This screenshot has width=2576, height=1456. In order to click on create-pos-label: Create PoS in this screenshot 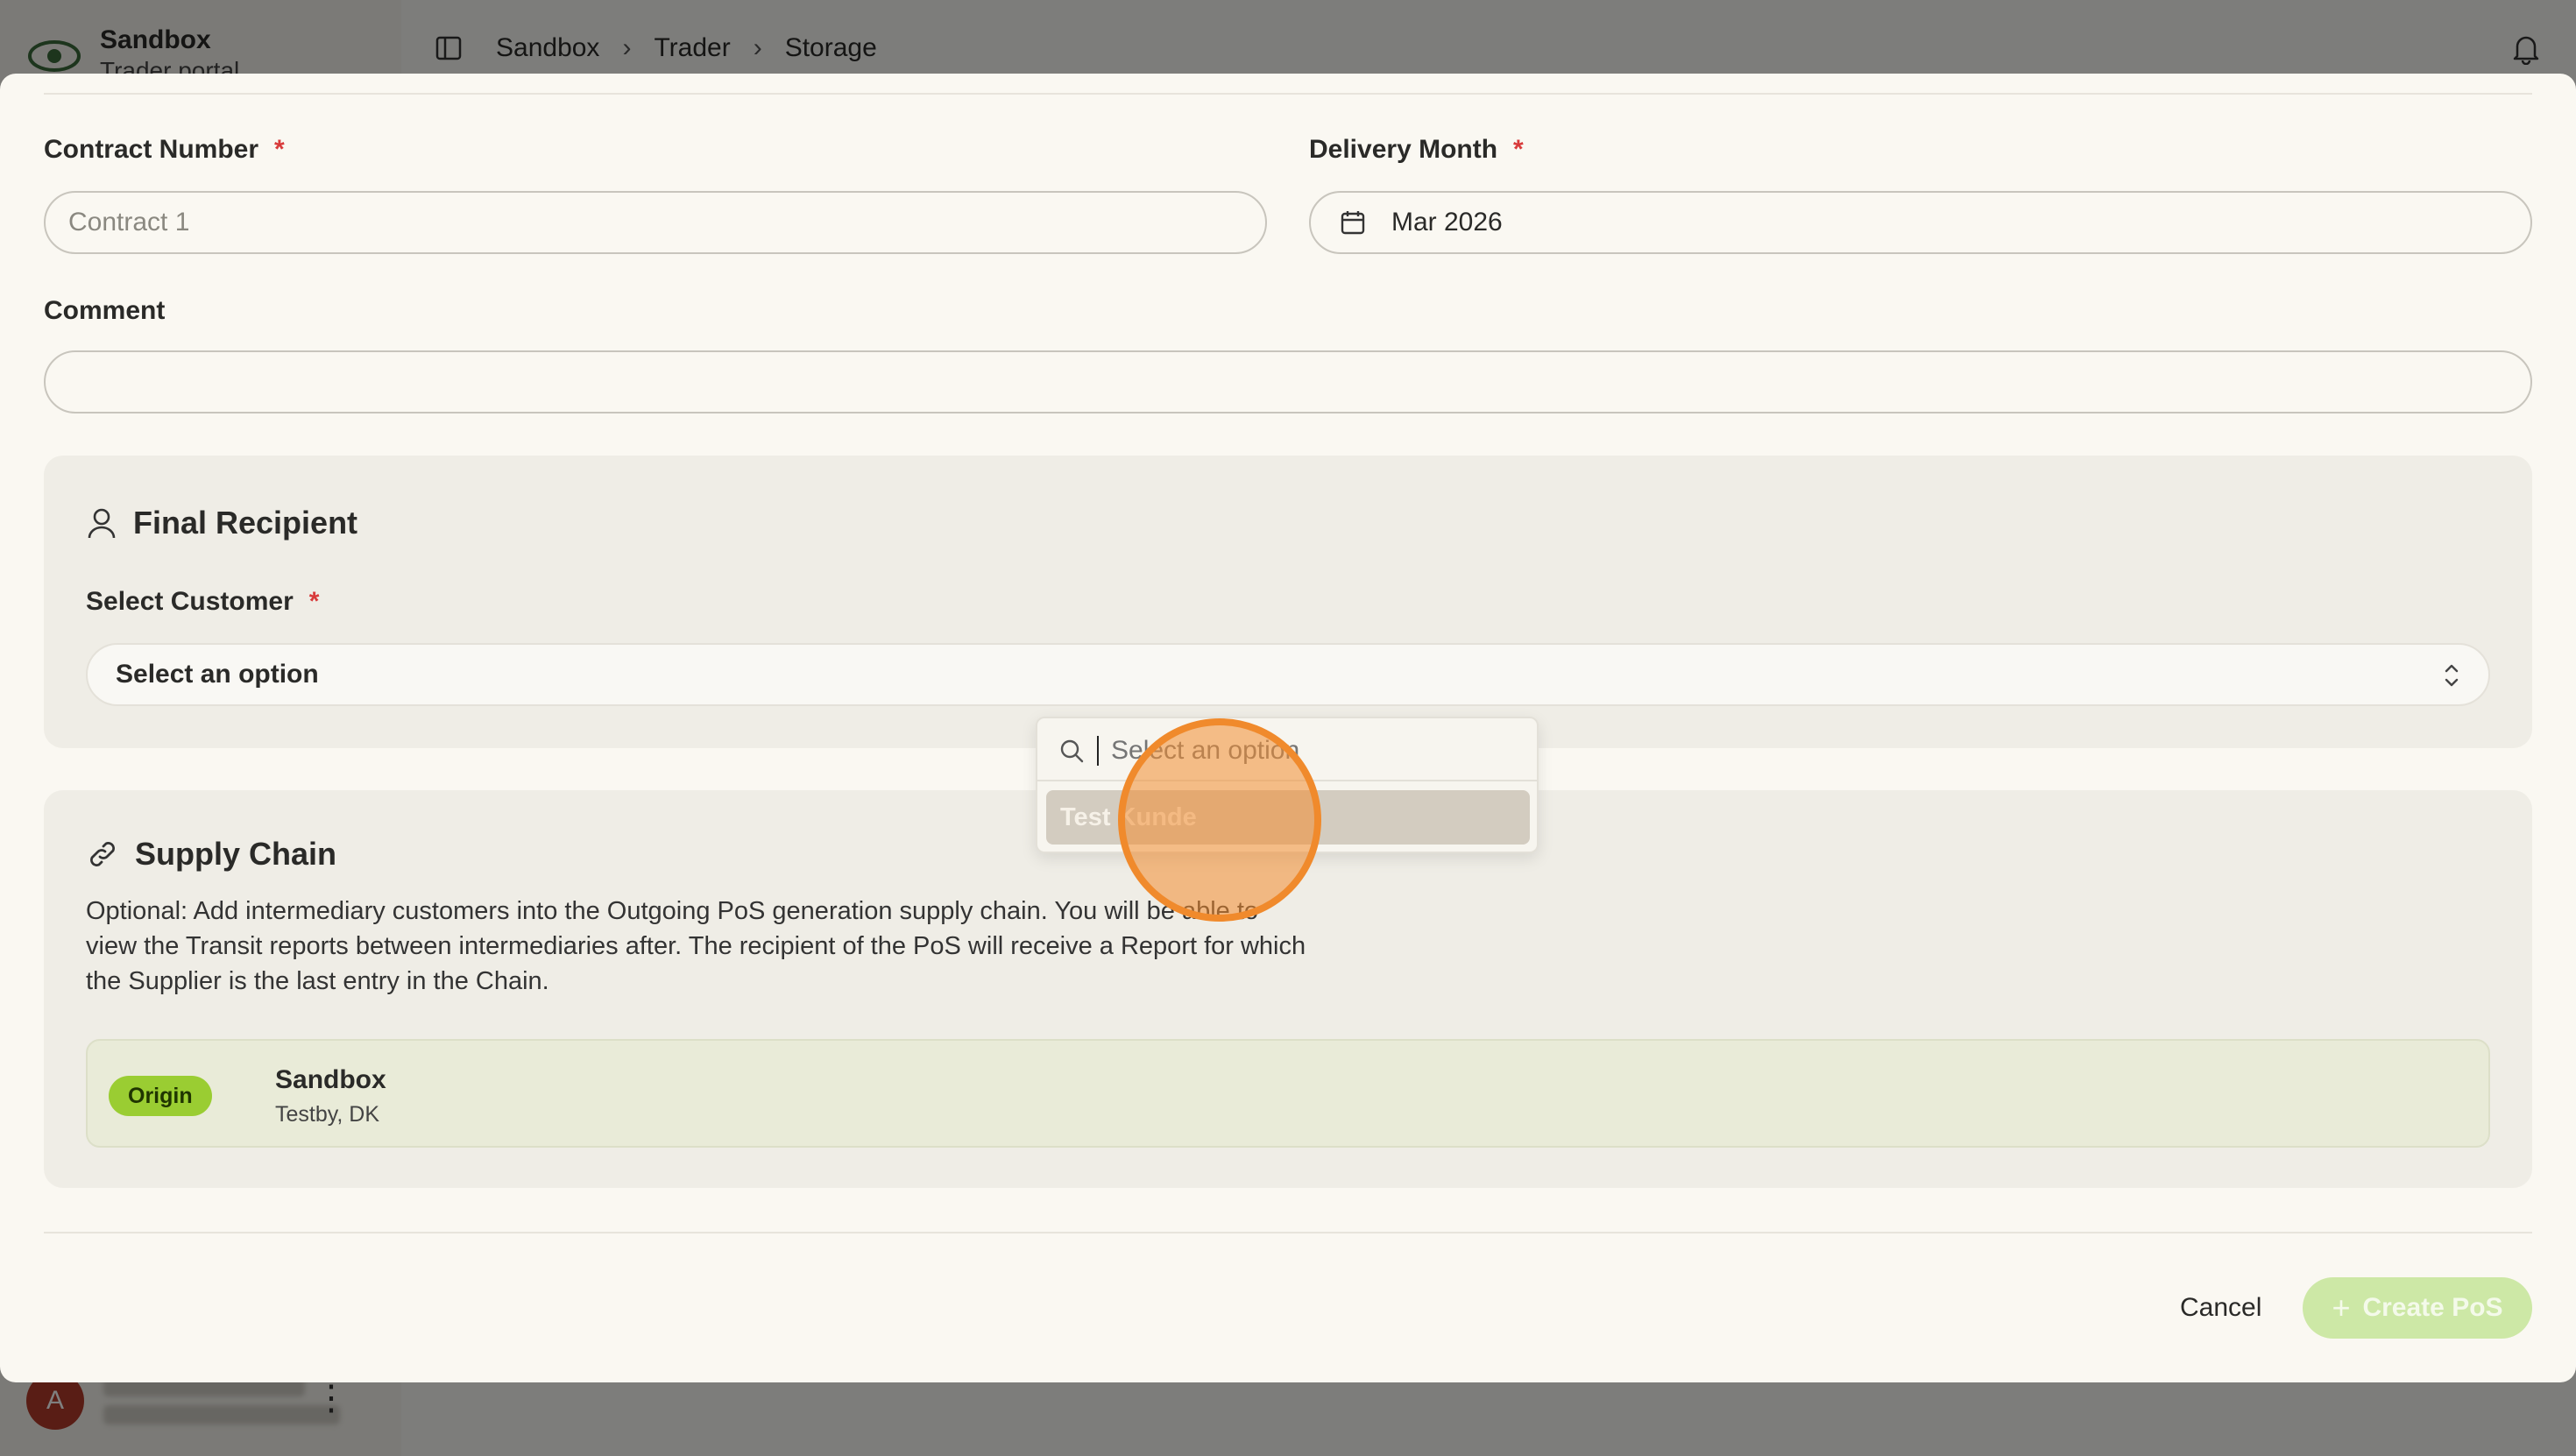, I will do `click(2432, 1307)`.